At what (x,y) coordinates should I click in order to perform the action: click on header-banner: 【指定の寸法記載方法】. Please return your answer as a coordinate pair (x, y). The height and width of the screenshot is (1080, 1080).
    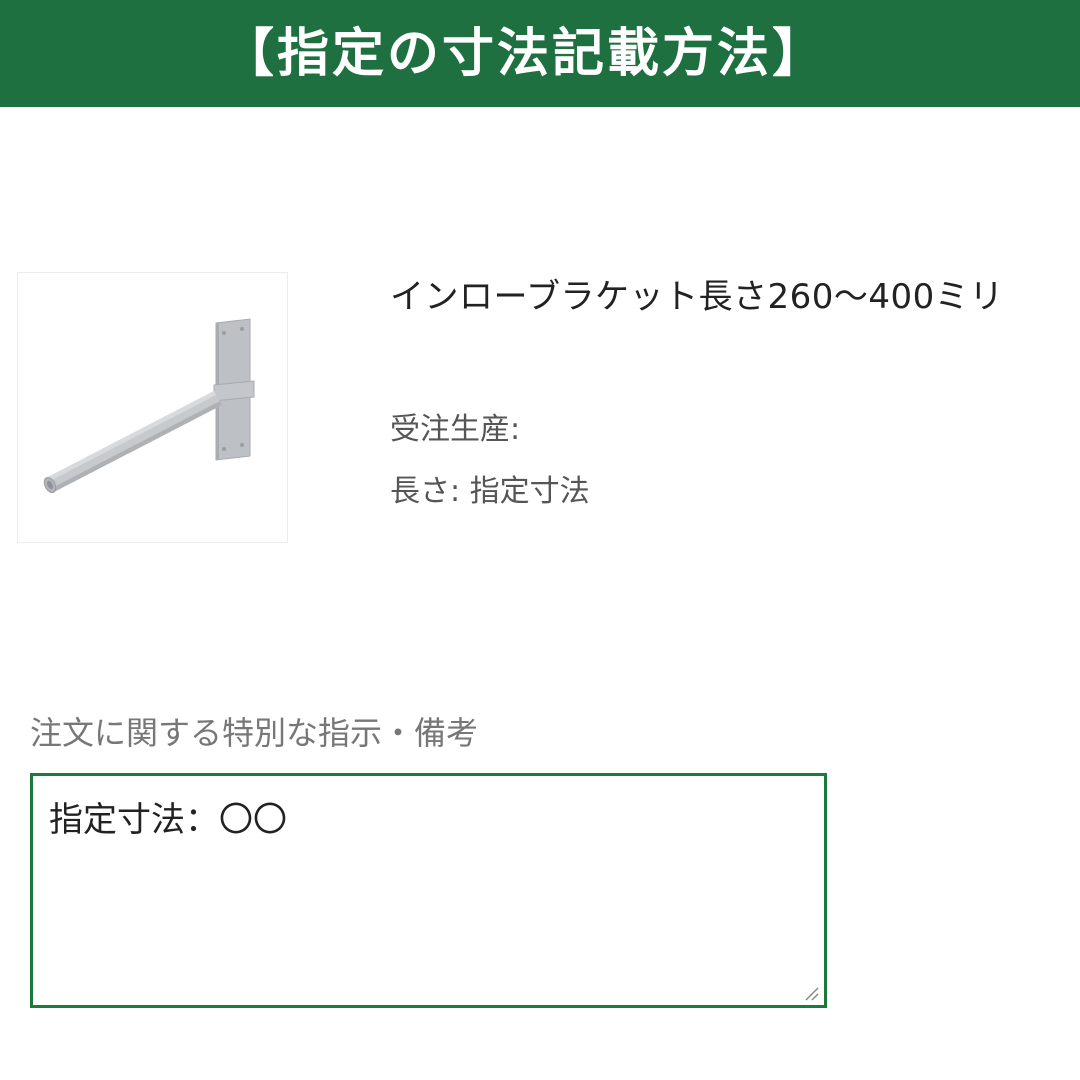
    Looking at the image, I should click on (540, 53).